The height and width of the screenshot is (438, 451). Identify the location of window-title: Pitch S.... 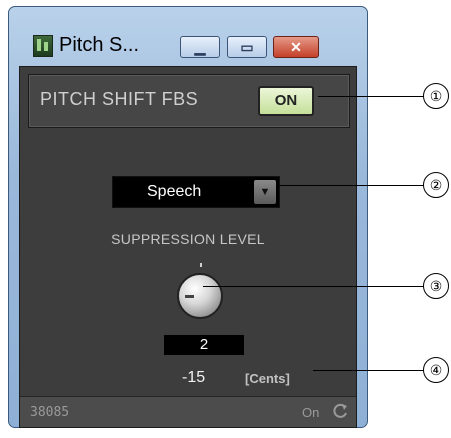
(99, 45).